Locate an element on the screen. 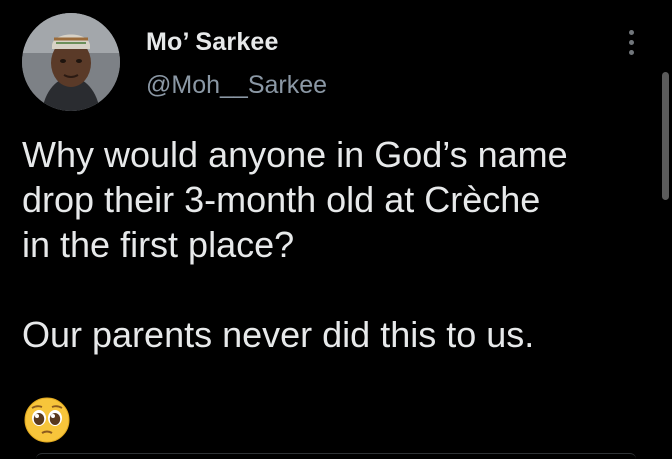 The width and height of the screenshot is (672, 459). tweet-line: Why would anyone in God’s name is located at coordinates (295, 154).